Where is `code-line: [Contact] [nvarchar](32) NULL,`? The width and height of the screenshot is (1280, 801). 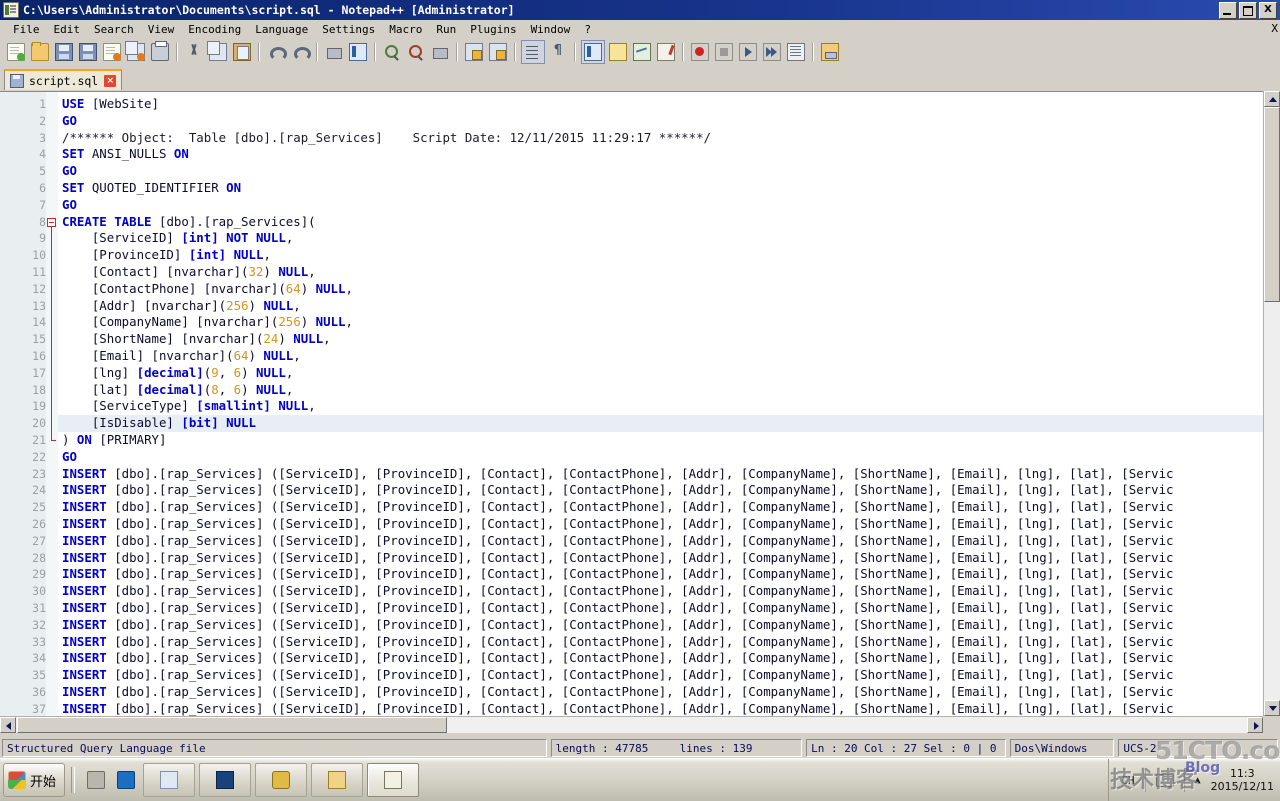 code-line: [Contact] [nvarchar](32) NULL, is located at coordinates (660, 272).